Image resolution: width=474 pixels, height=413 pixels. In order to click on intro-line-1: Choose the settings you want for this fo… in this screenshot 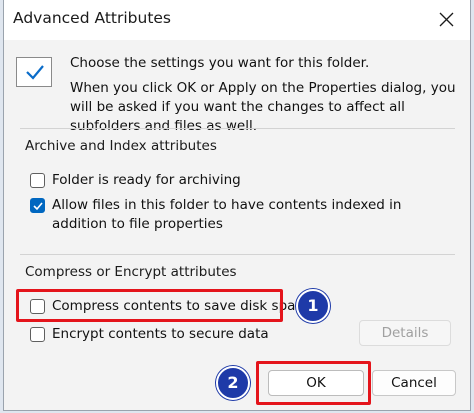, I will do `click(220, 63)`.